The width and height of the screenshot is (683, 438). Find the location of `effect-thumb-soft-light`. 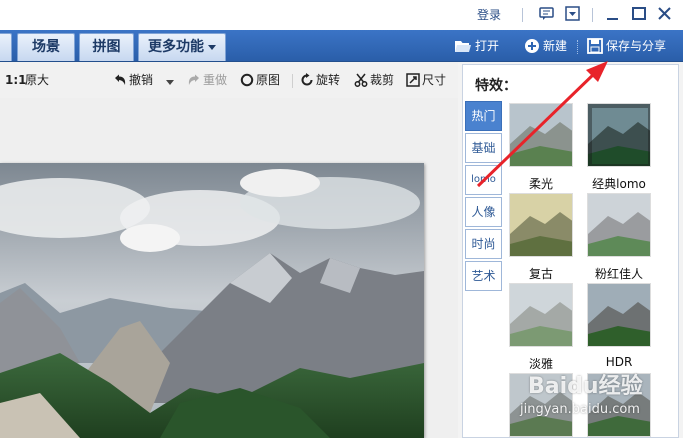

effect-thumb-soft-light is located at coordinates (541, 135).